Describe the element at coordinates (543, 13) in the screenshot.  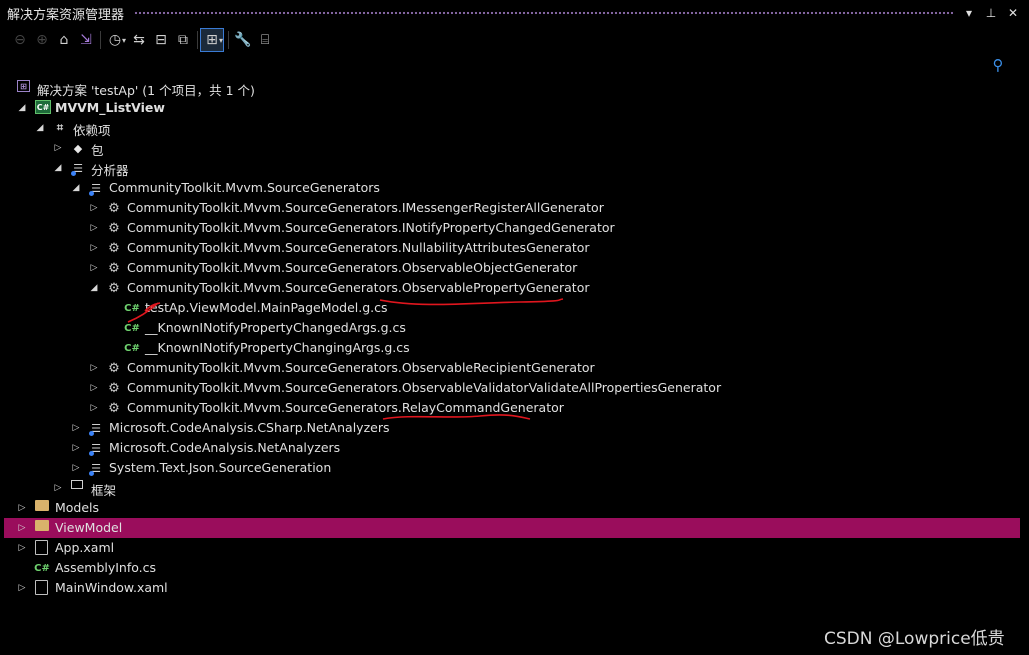
I see `title-grip` at that location.